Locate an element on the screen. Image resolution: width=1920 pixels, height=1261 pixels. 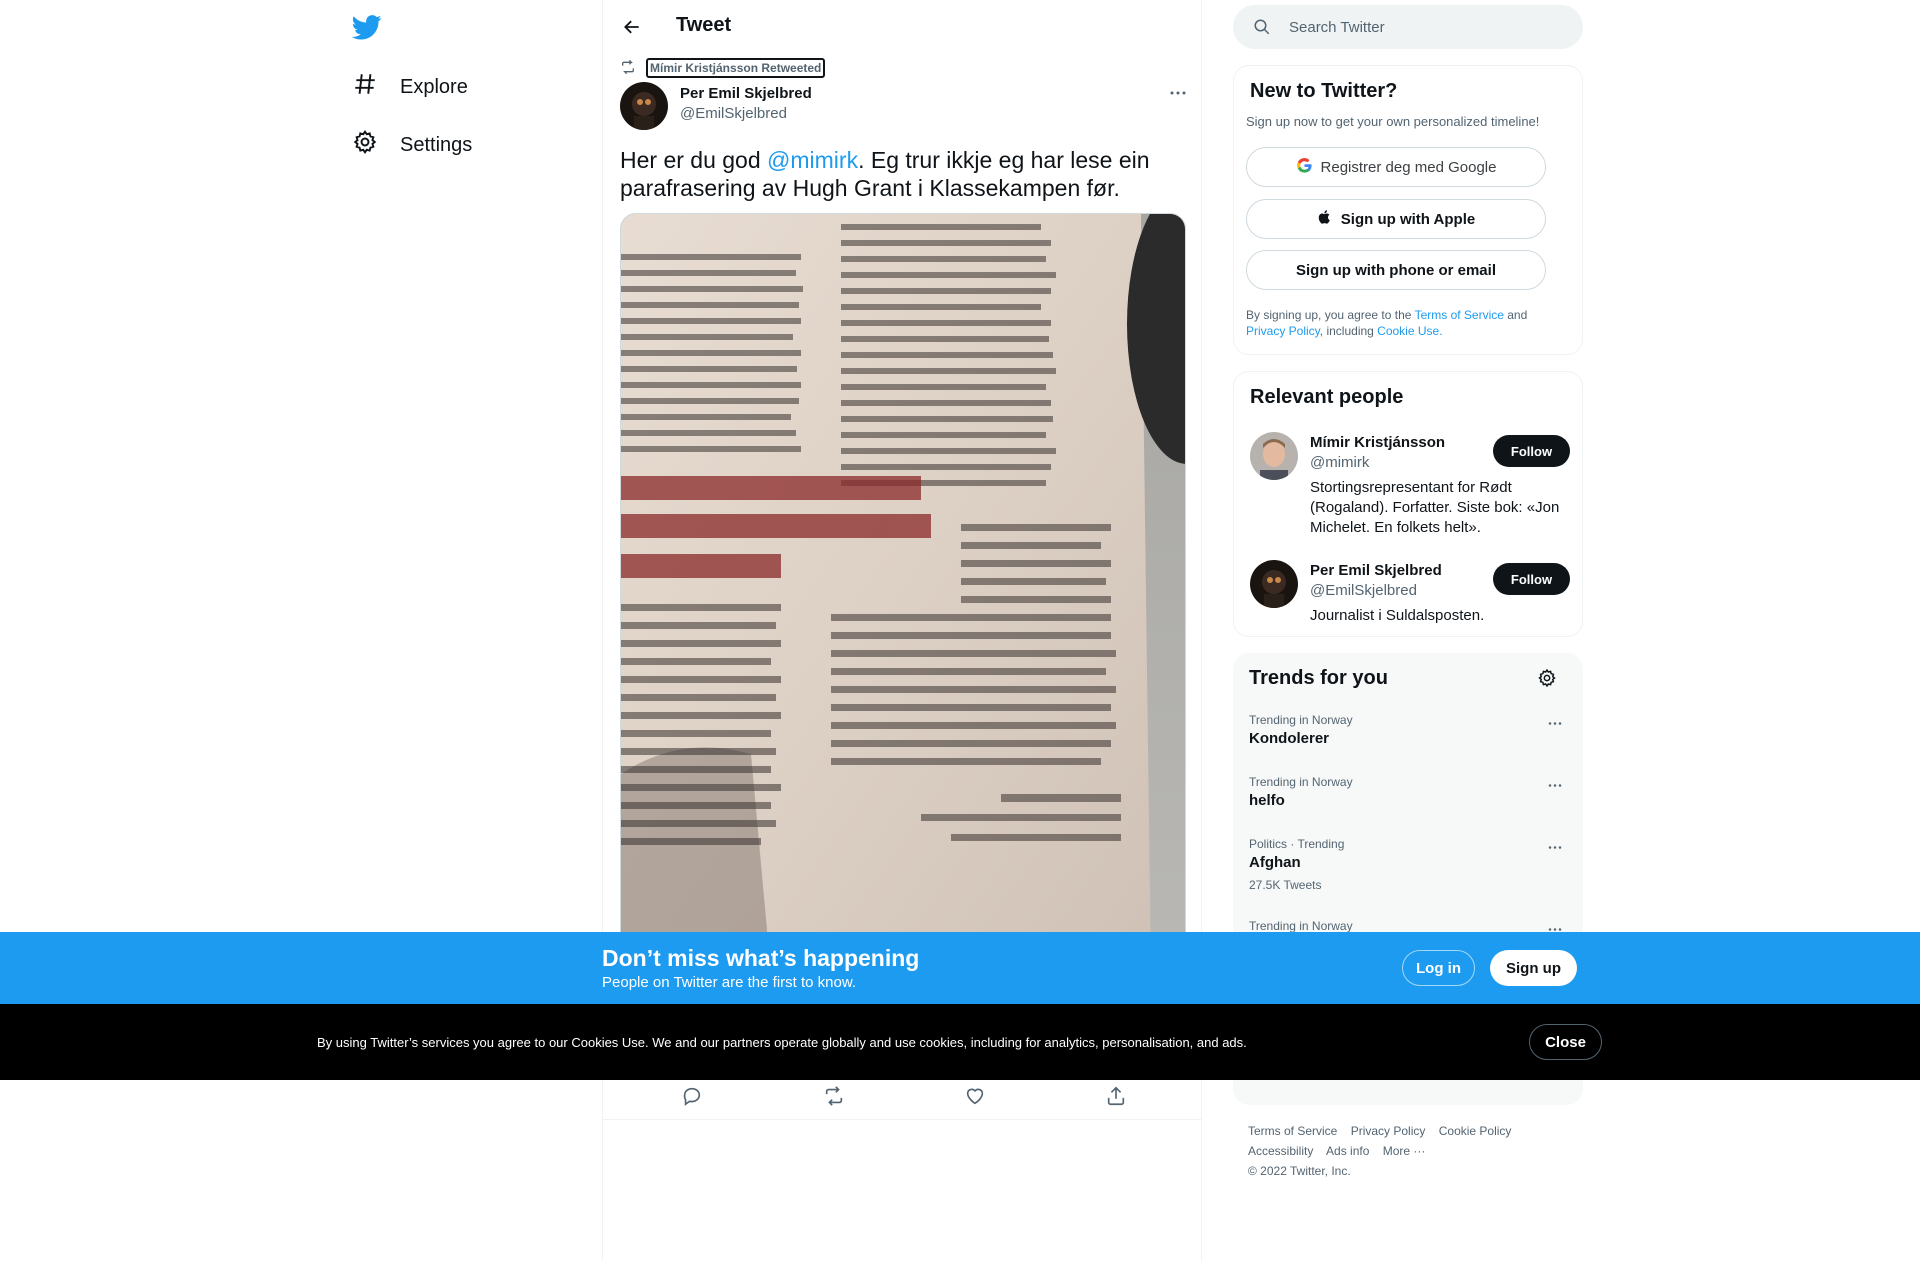
twitter-logo-icon is located at coordinates (366, 27).